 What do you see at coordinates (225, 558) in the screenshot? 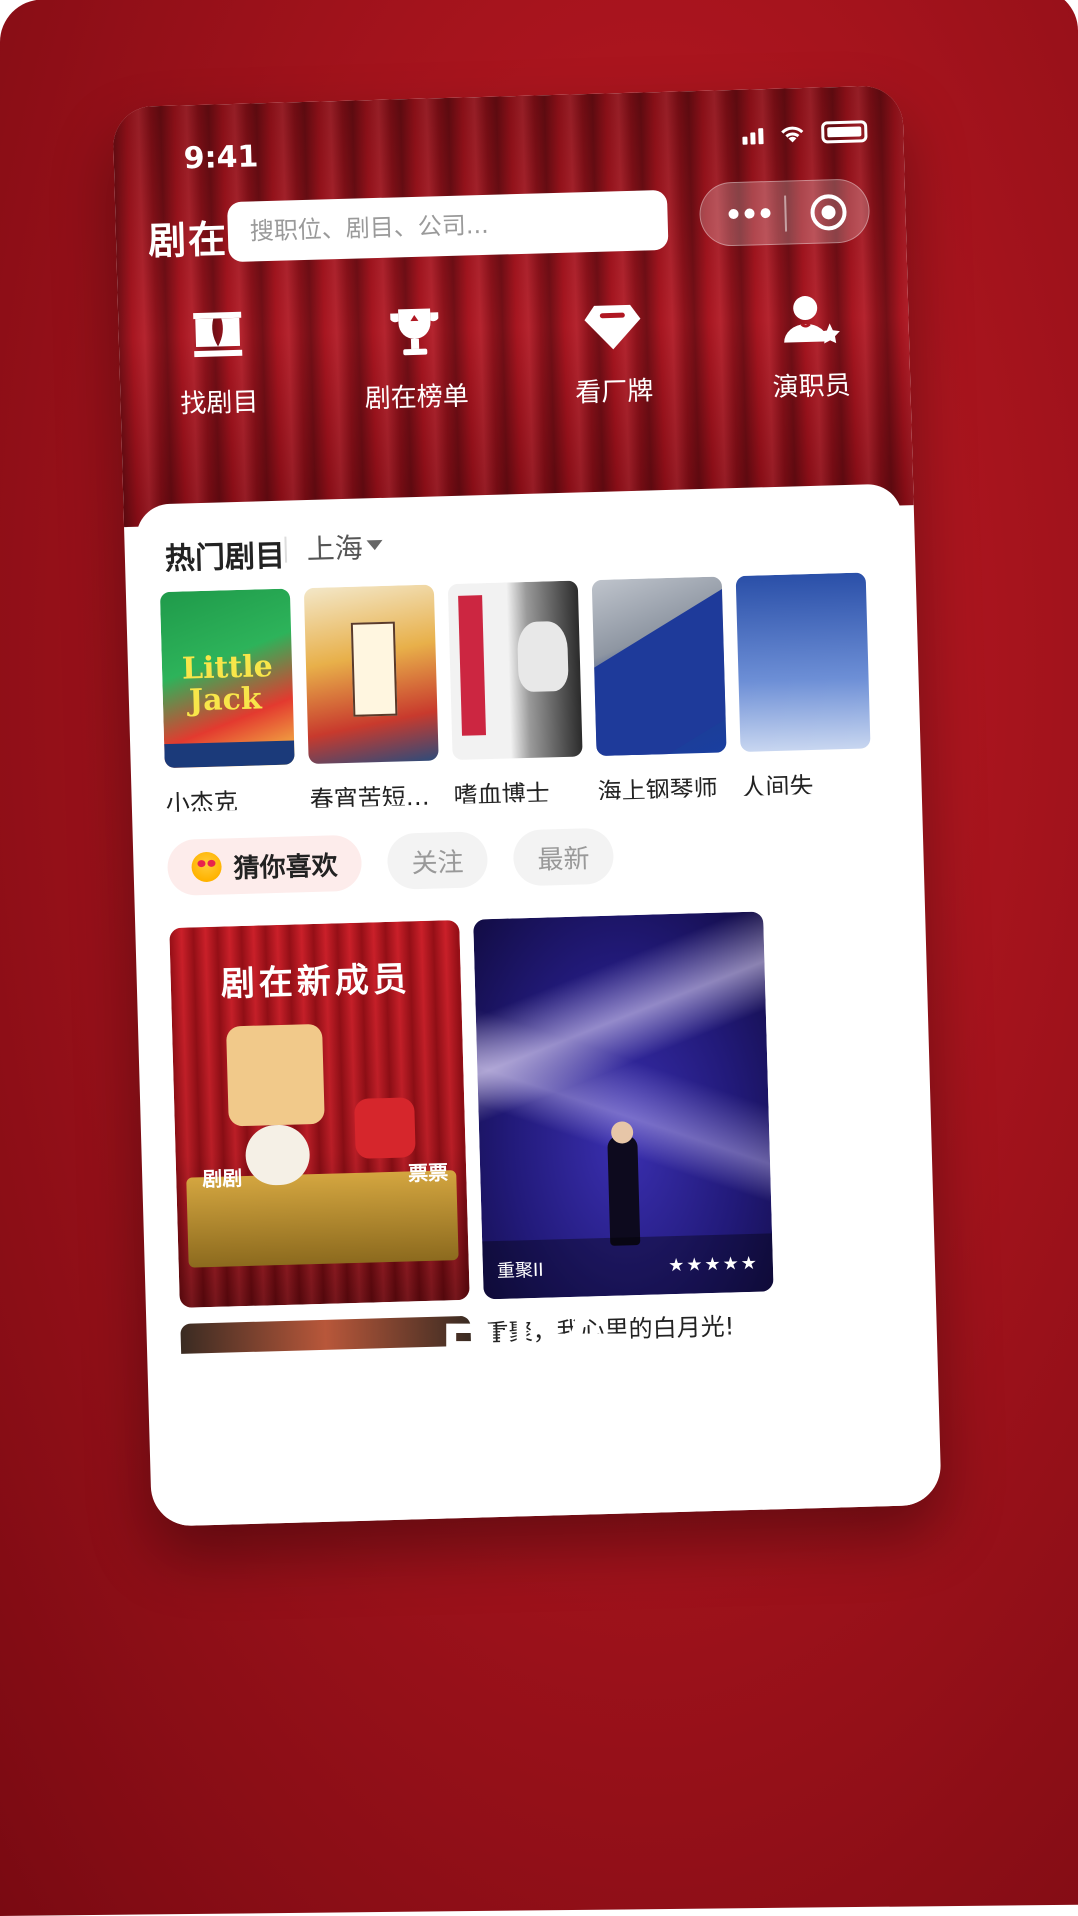
I see `section-title: 热门剧目` at bounding box center [225, 558].